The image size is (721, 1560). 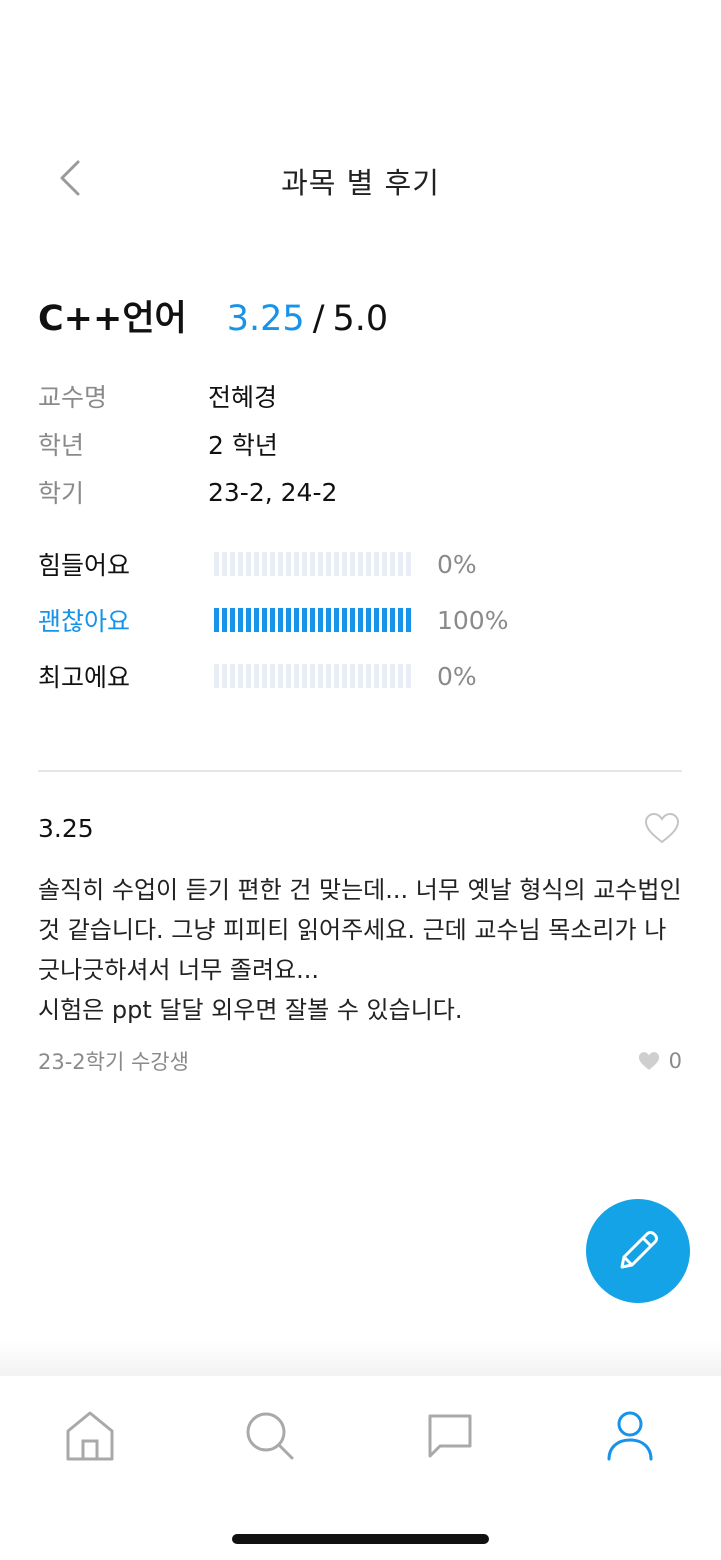 I want to click on info-value: 23-2, 24-2, so click(x=273, y=492).